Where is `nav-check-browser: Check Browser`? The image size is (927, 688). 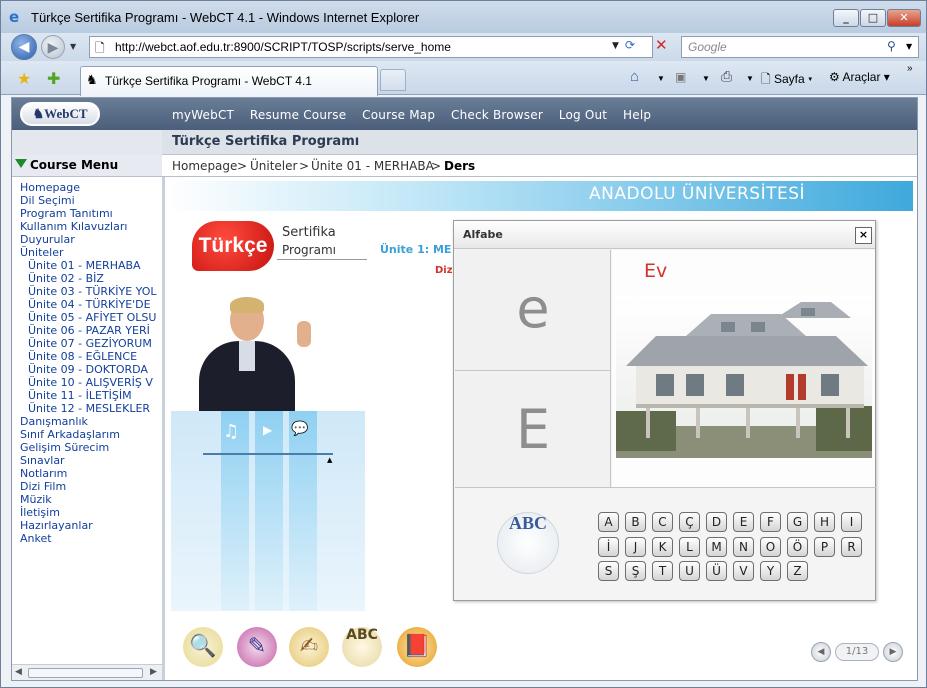
nav-check-browser: Check Browser is located at coordinates (497, 115).